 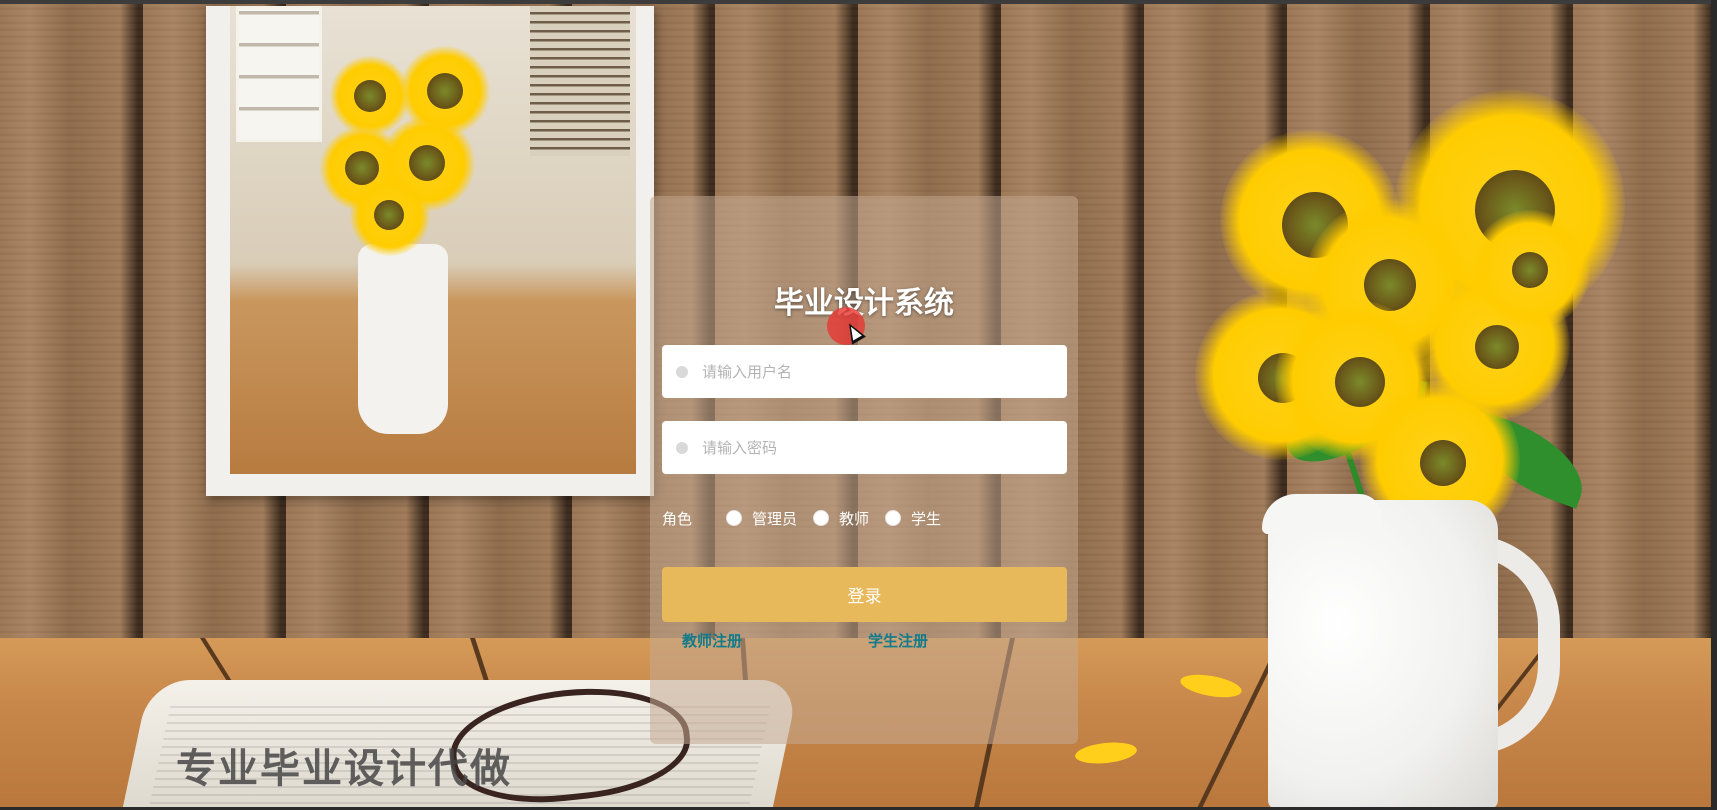 What do you see at coordinates (1322, 514) in the screenshot?
I see `jug-lip-image` at bounding box center [1322, 514].